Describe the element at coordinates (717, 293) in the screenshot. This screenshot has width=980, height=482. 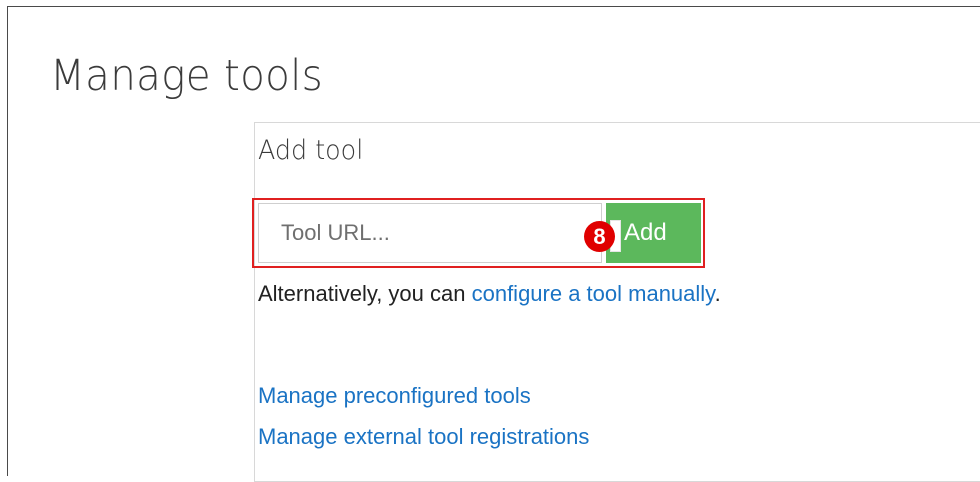
I see `alternative-suffix: .` at that location.